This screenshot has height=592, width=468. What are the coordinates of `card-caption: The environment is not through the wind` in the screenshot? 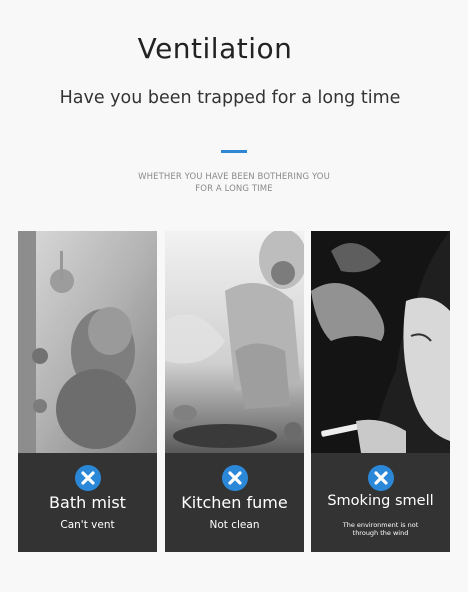 It's located at (380, 529).